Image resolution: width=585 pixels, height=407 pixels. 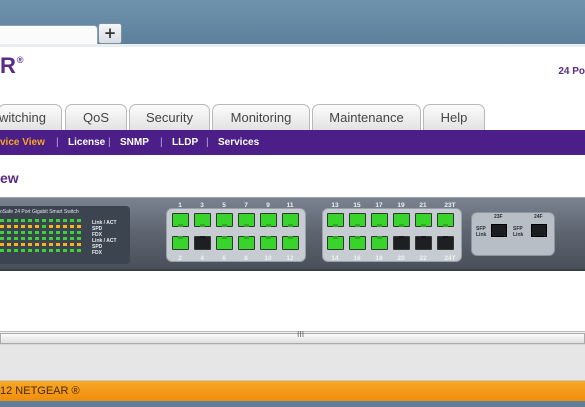 I want to click on subnav-license: License, so click(x=86, y=142).